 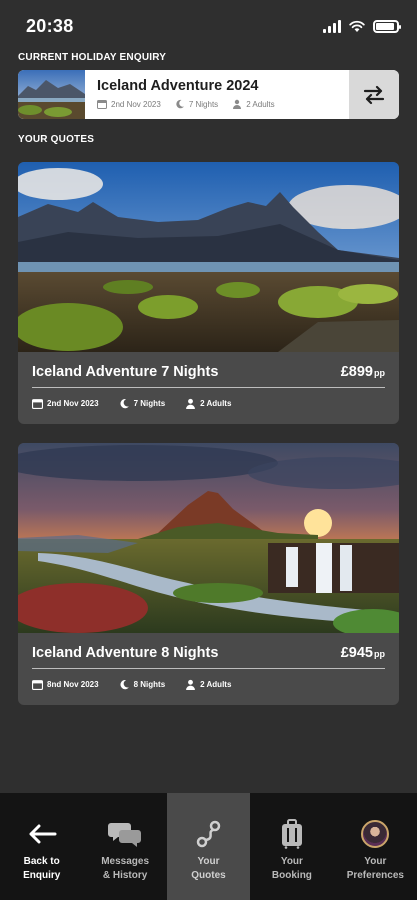 I want to click on enquiry-date: 2nd Nov 2023, so click(x=129, y=104).